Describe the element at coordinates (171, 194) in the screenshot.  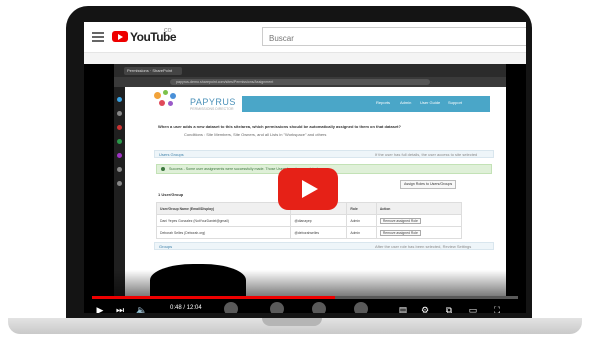
I see `group-heading: 1 User/Group` at that location.